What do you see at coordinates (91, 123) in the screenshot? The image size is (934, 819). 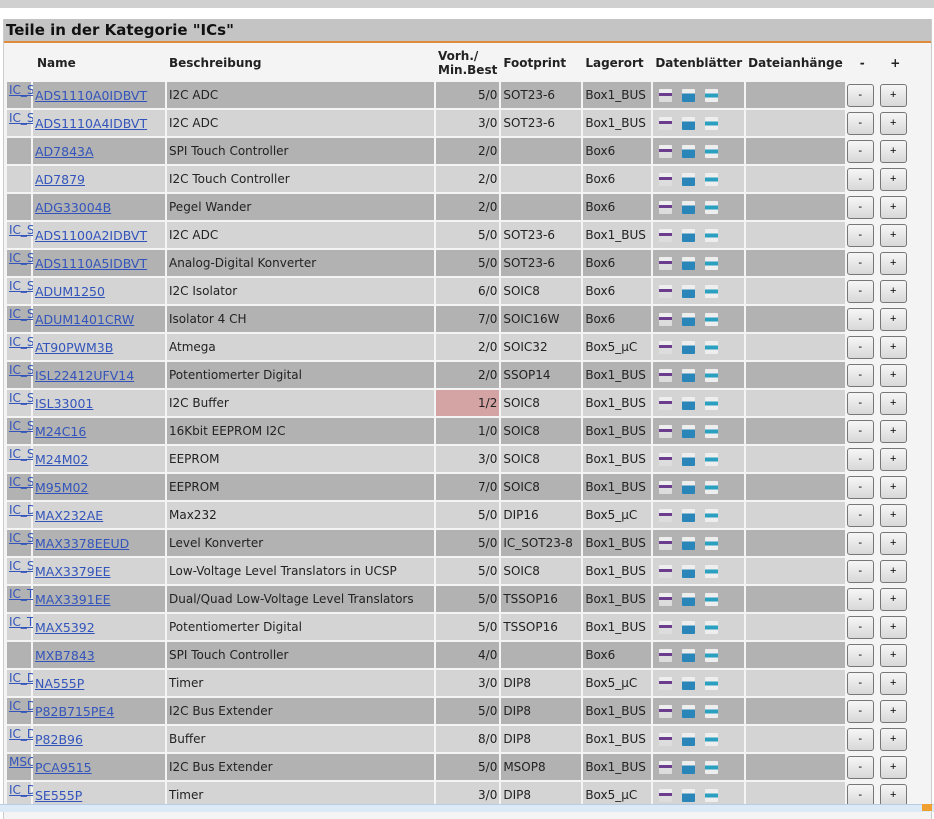 I see `part-name-link: ADS1110A4IDBVT` at bounding box center [91, 123].